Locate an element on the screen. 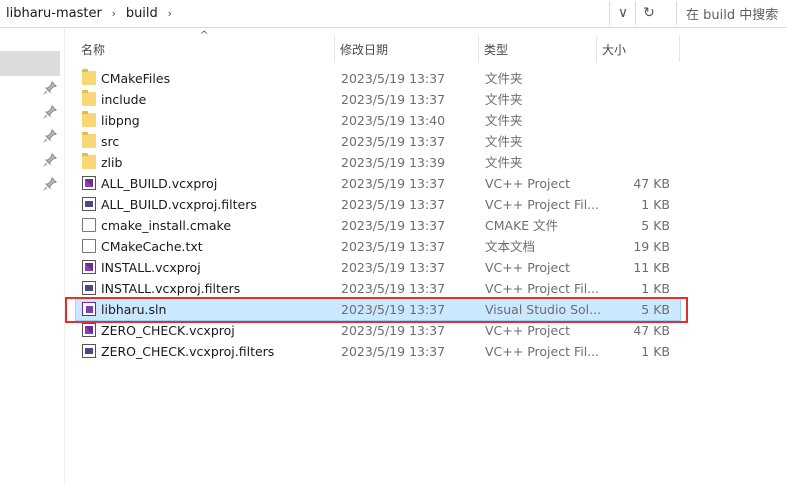 This screenshot has width=787, height=486. file-name: cmake_install.cmake is located at coordinates (166, 225).